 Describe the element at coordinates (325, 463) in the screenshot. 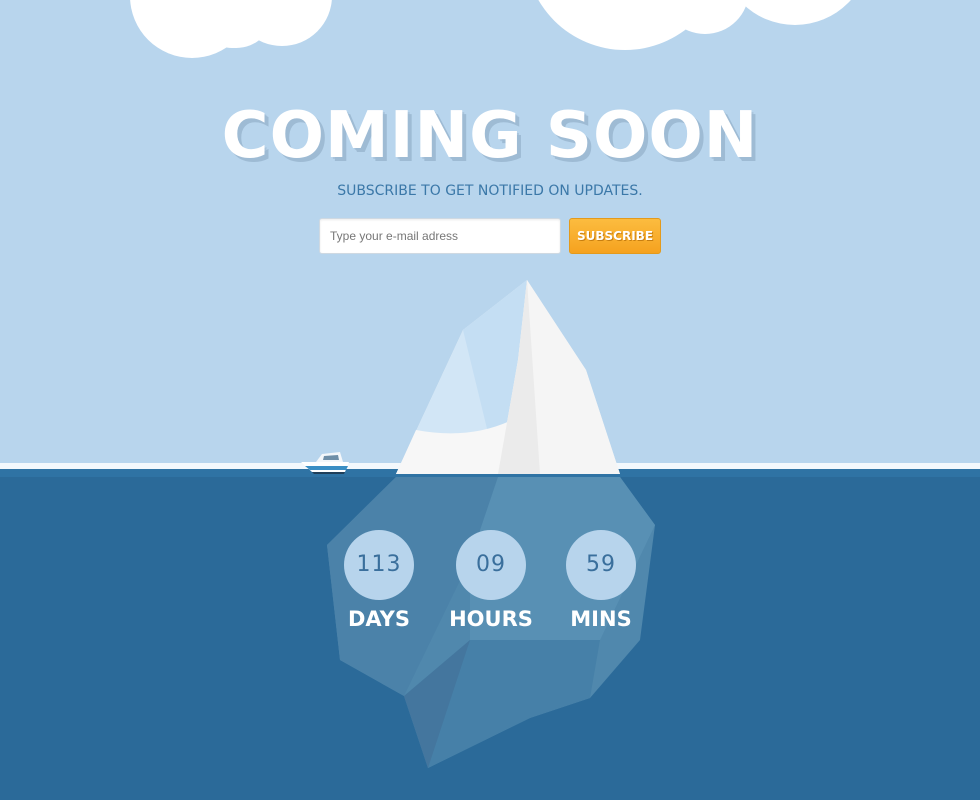

I see `boat-icon` at that location.